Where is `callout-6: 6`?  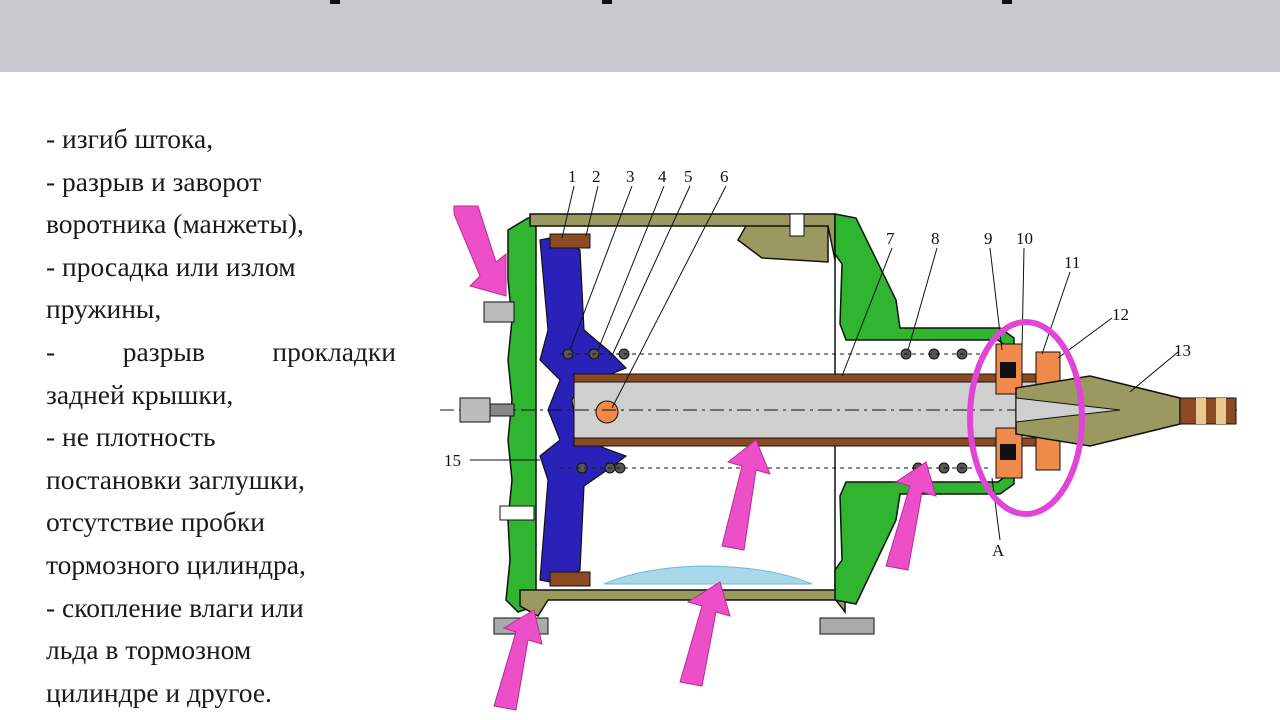 callout-6: 6 is located at coordinates (724, 176).